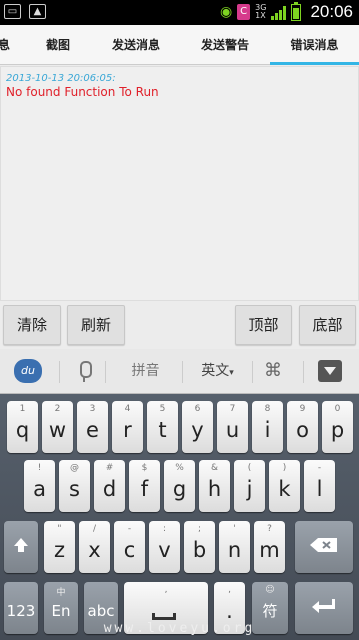 The width and height of the screenshot is (359, 640). What do you see at coordinates (179, 468) in the screenshot?
I see `key-sub-label: %` at bounding box center [179, 468].